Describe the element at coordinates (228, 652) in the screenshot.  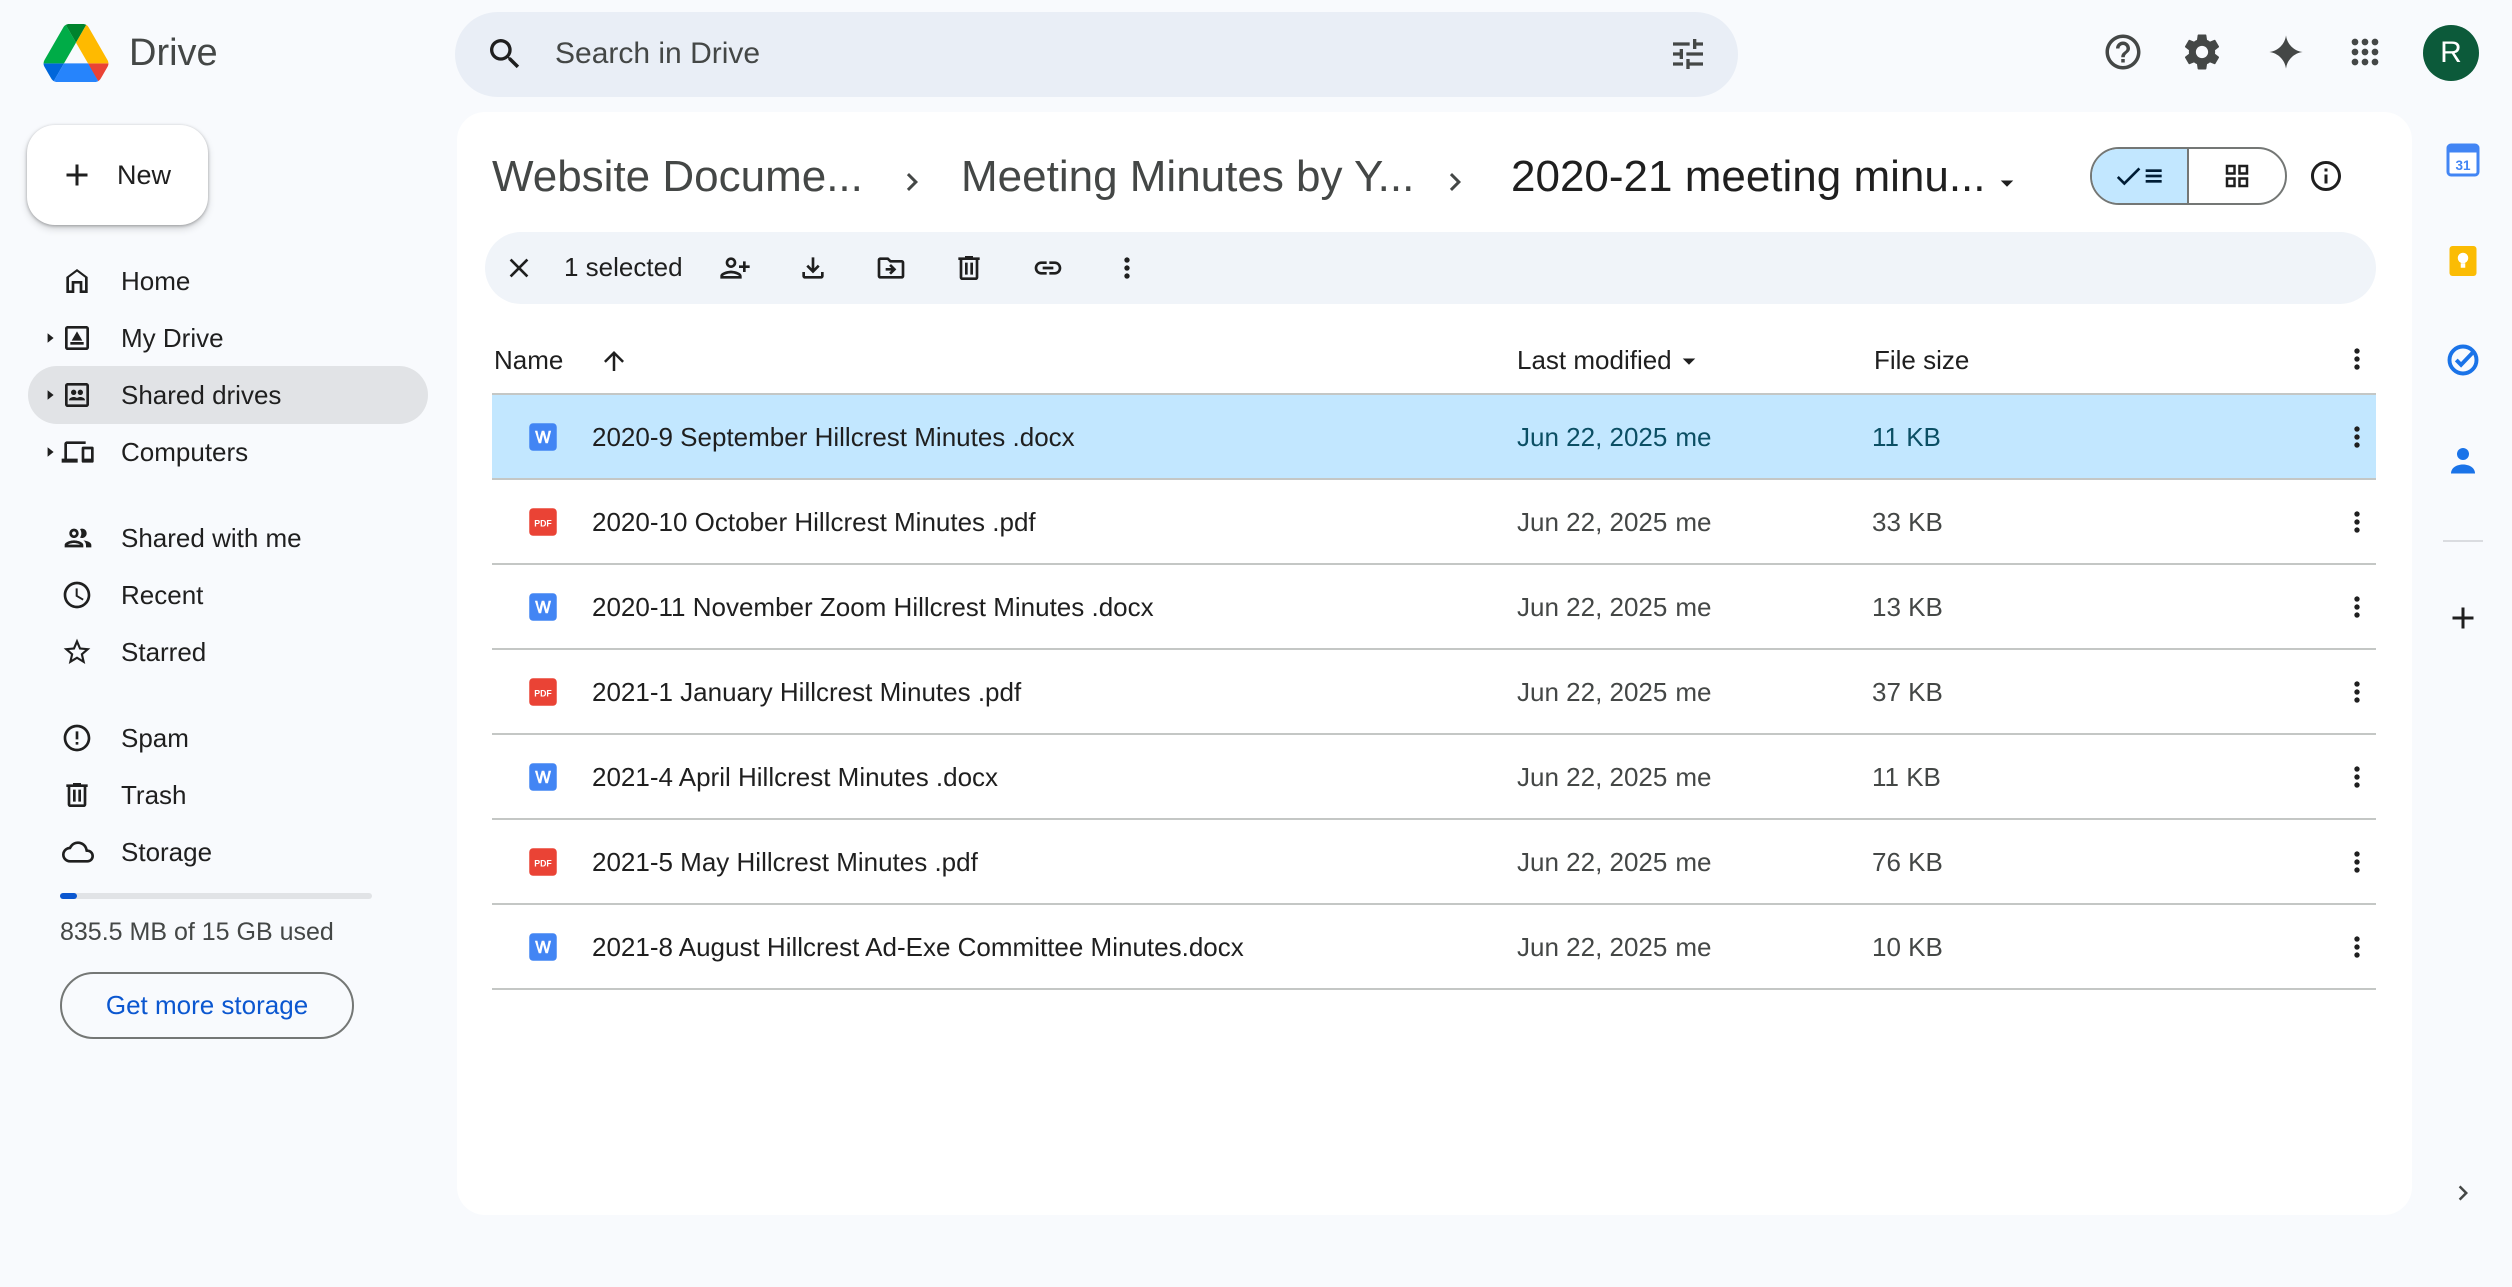
I see `sidebar-item-starred: Starred` at that location.